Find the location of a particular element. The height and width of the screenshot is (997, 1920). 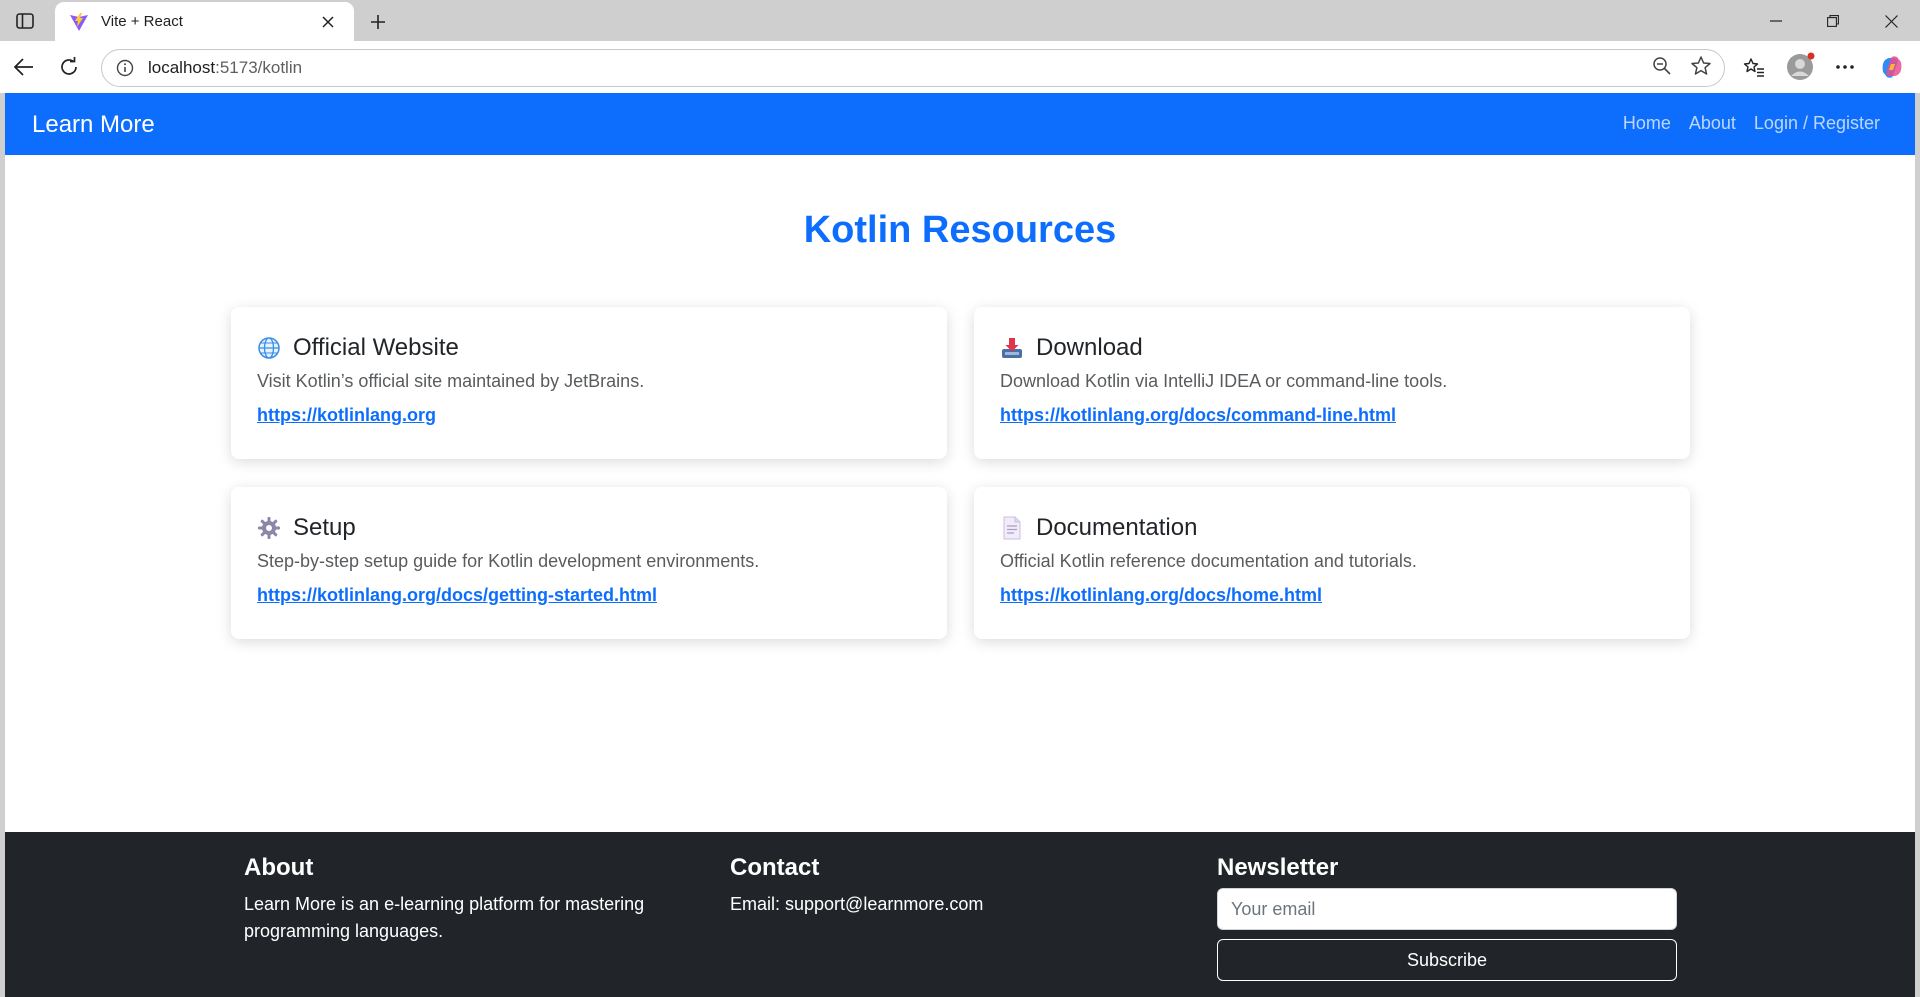

address-path: :5173/kotlin is located at coordinates (259, 67).